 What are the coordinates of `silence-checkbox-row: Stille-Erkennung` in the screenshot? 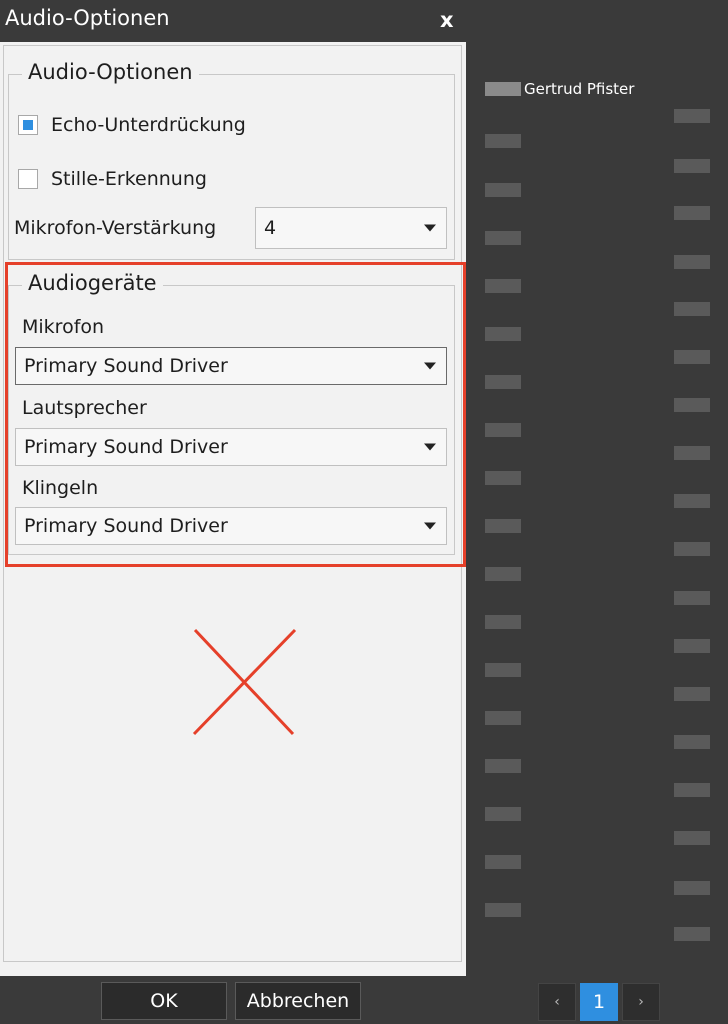 It's located at (112, 179).